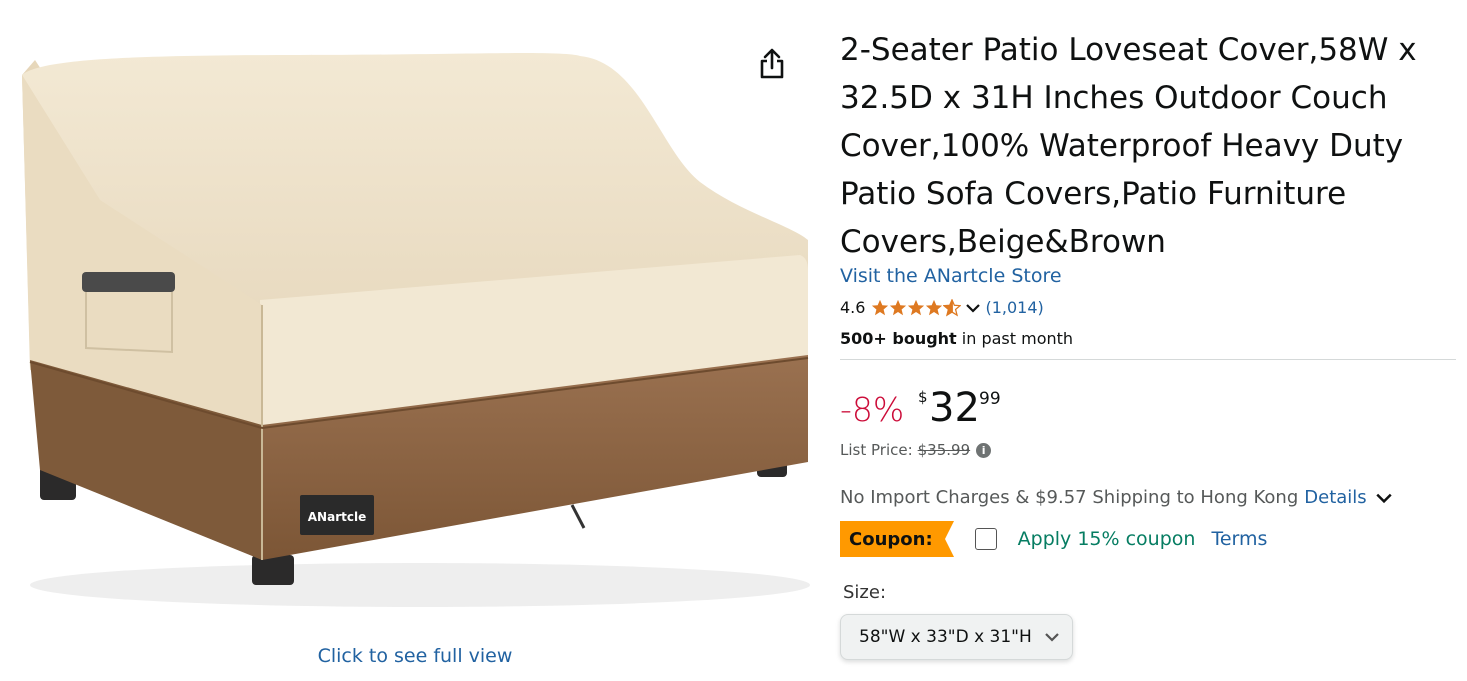 The image size is (1467, 681). Describe the element at coordinates (954, 408) in the screenshot. I see `price-whole: 32` at that location.